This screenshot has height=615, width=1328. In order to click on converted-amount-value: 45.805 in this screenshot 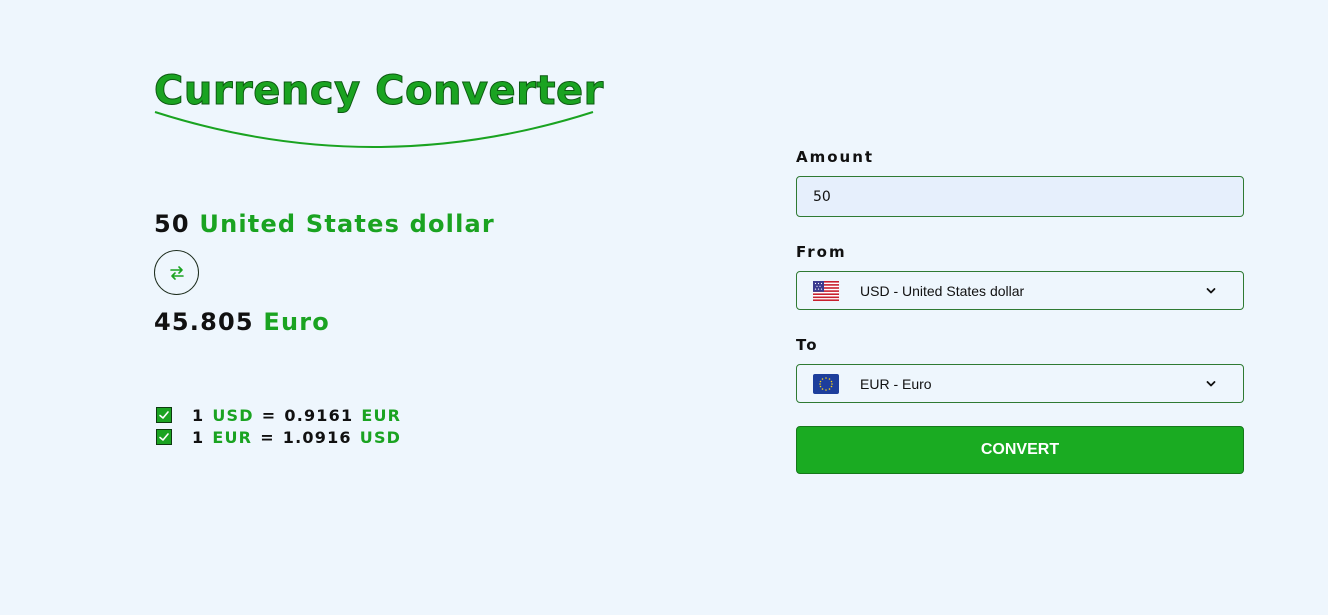, I will do `click(204, 322)`.